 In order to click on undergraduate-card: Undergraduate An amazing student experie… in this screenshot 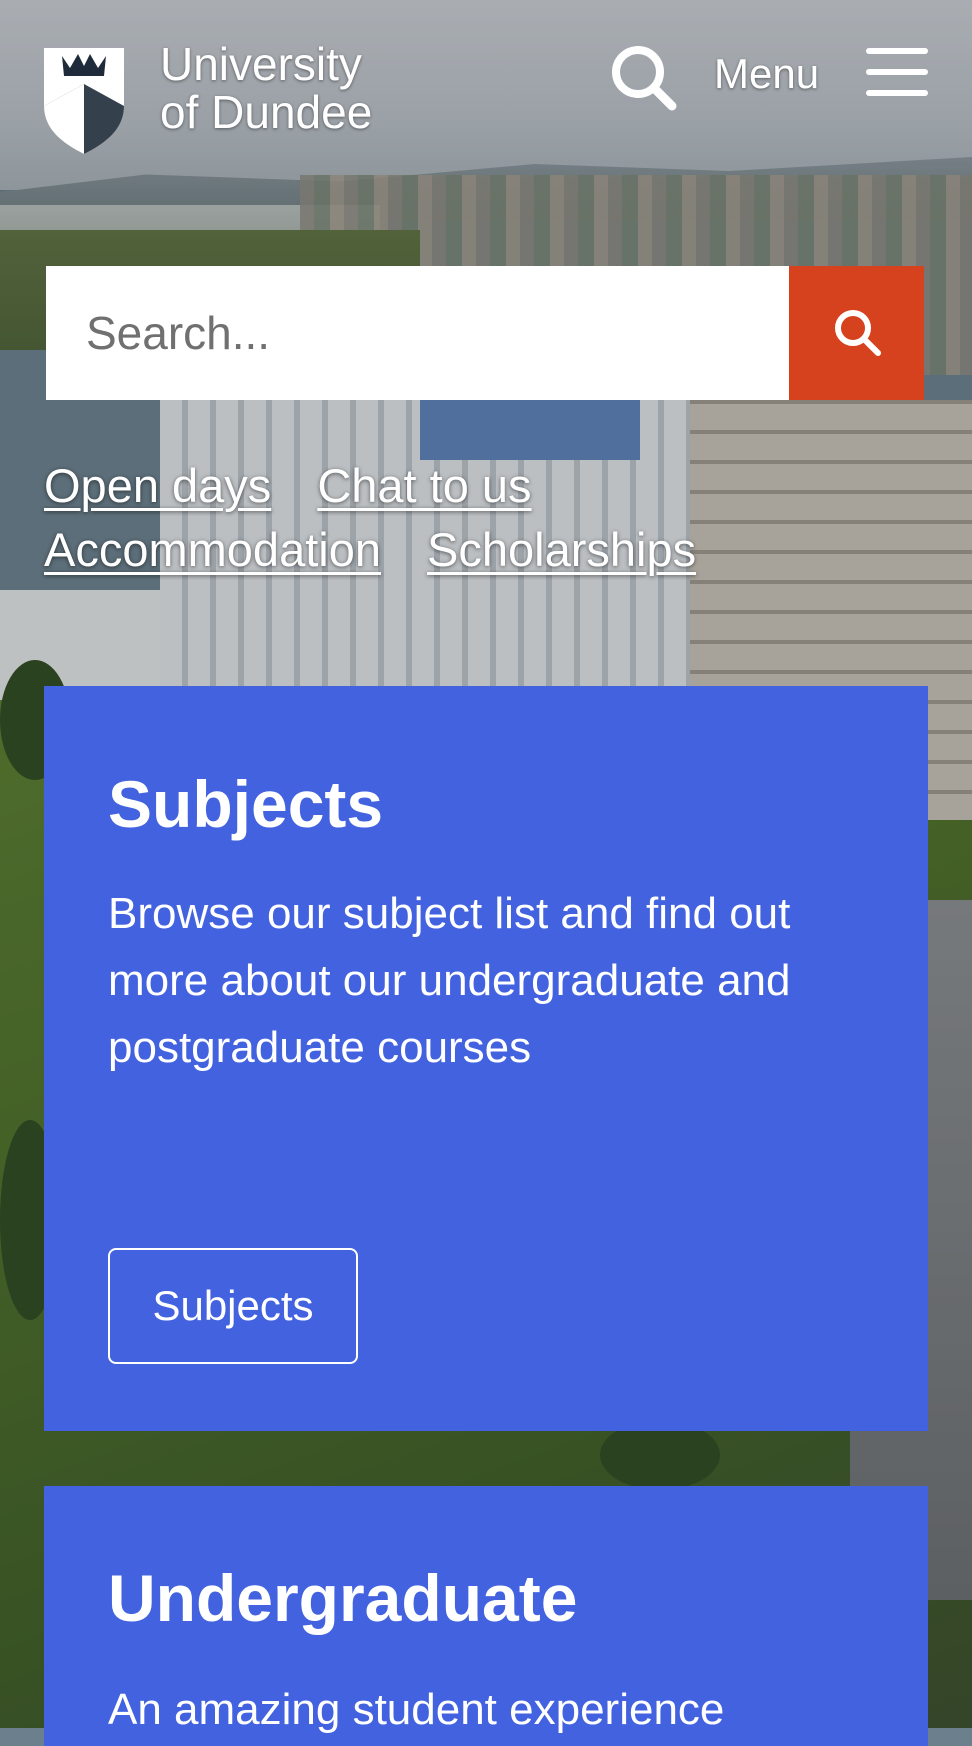, I will do `click(486, 1616)`.